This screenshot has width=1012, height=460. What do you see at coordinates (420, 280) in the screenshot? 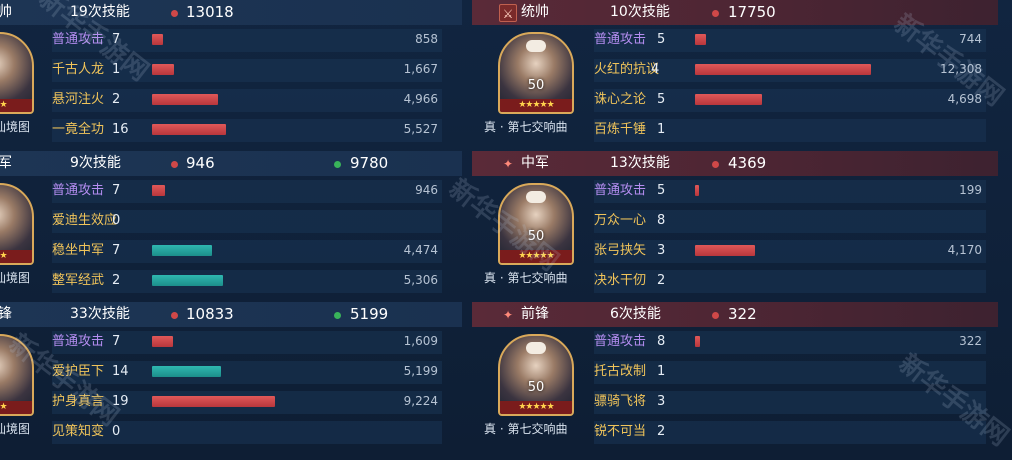
I see `skill-value: 5,306` at bounding box center [420, 280].